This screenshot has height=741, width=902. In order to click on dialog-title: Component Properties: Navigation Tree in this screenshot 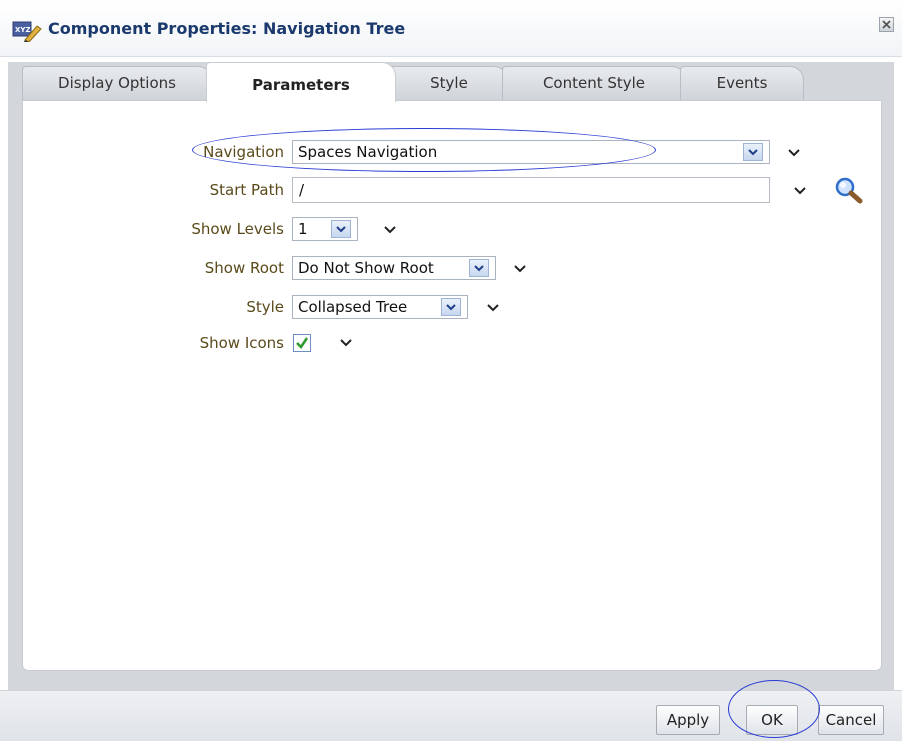, I will do `click(227, 28)`.